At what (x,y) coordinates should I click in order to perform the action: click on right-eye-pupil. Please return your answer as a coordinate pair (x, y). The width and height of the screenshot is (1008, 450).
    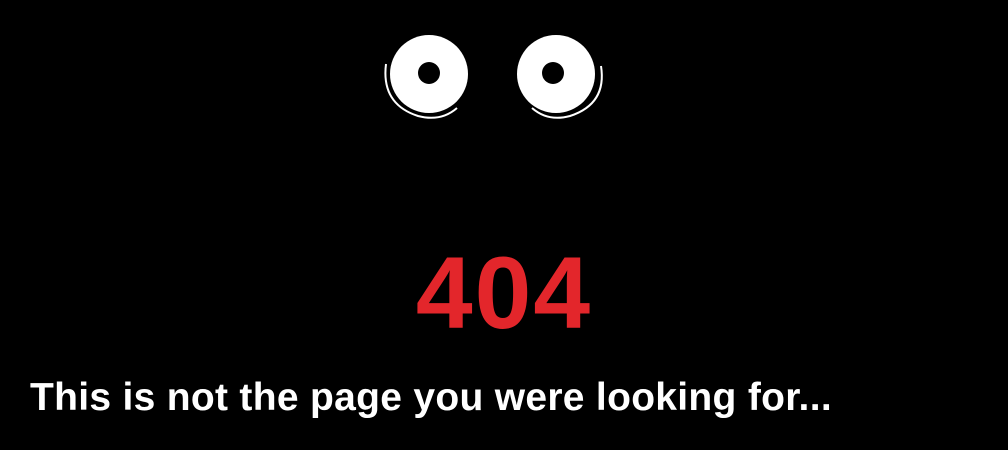
    Looking at the image, I should click on (553, 73).